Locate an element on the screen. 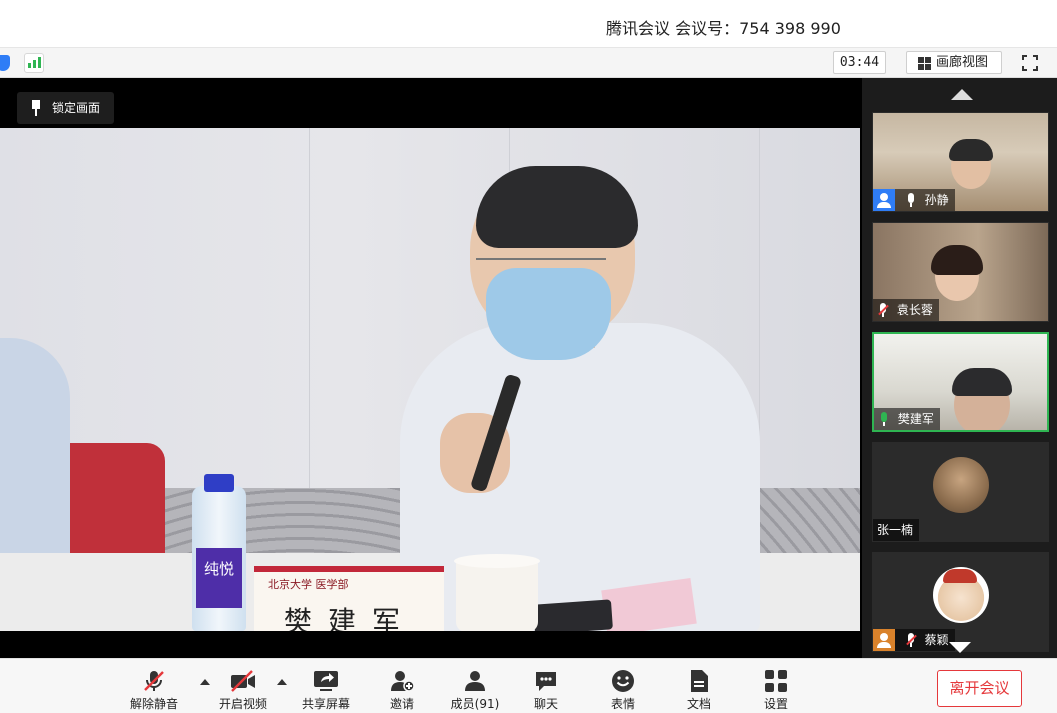 This screenshot has width=1057, height=713. microphone-icon is located at coordinates (911, 200).